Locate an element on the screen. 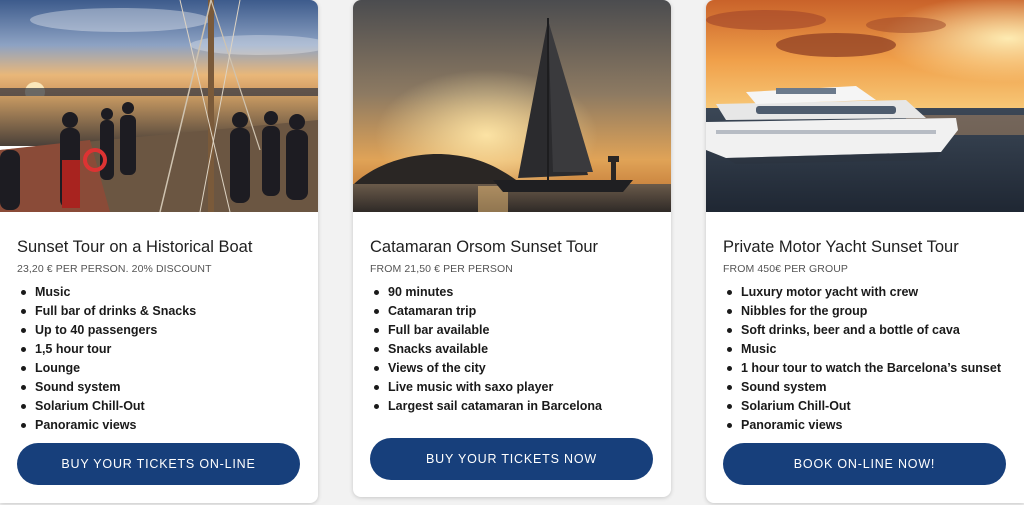 This screenshot has width=1024, height=505. buy-tickets-now-button: BUY YOUR TICKETS NOW is located at coordinates (511, 459).